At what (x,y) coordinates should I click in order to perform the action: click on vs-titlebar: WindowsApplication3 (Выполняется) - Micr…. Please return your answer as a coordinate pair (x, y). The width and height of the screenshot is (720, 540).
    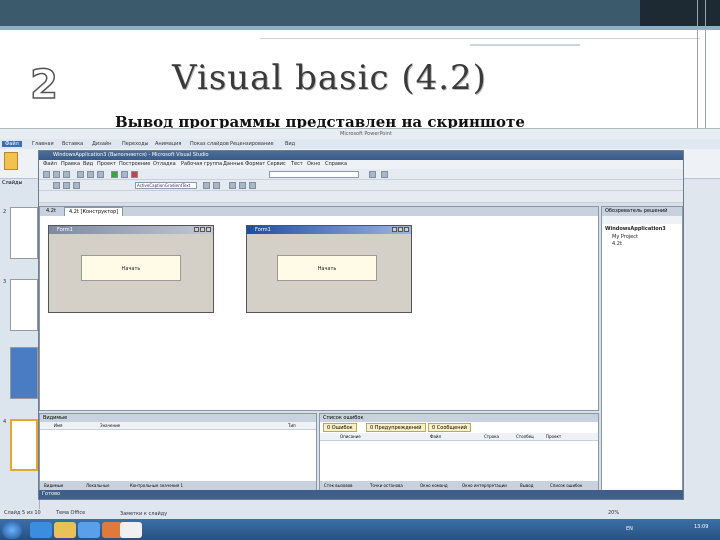
    Looking at the image, I should click on (361, 155).